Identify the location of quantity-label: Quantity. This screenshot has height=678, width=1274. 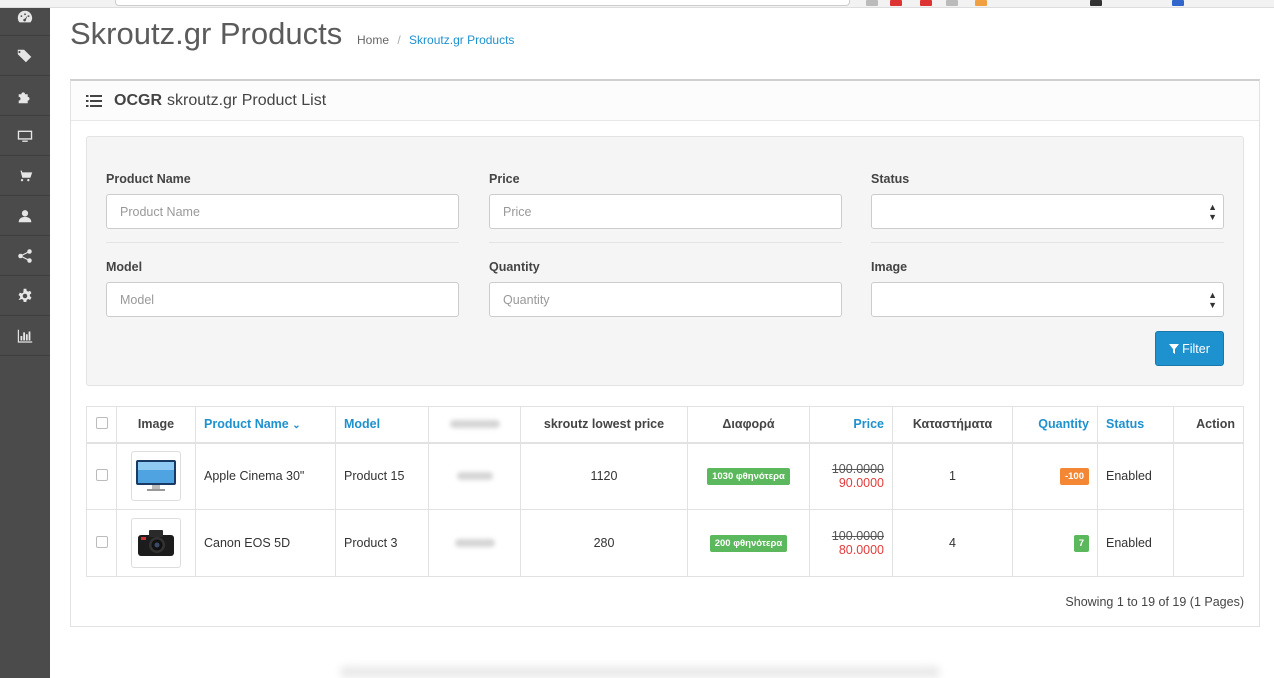
(514, 267).